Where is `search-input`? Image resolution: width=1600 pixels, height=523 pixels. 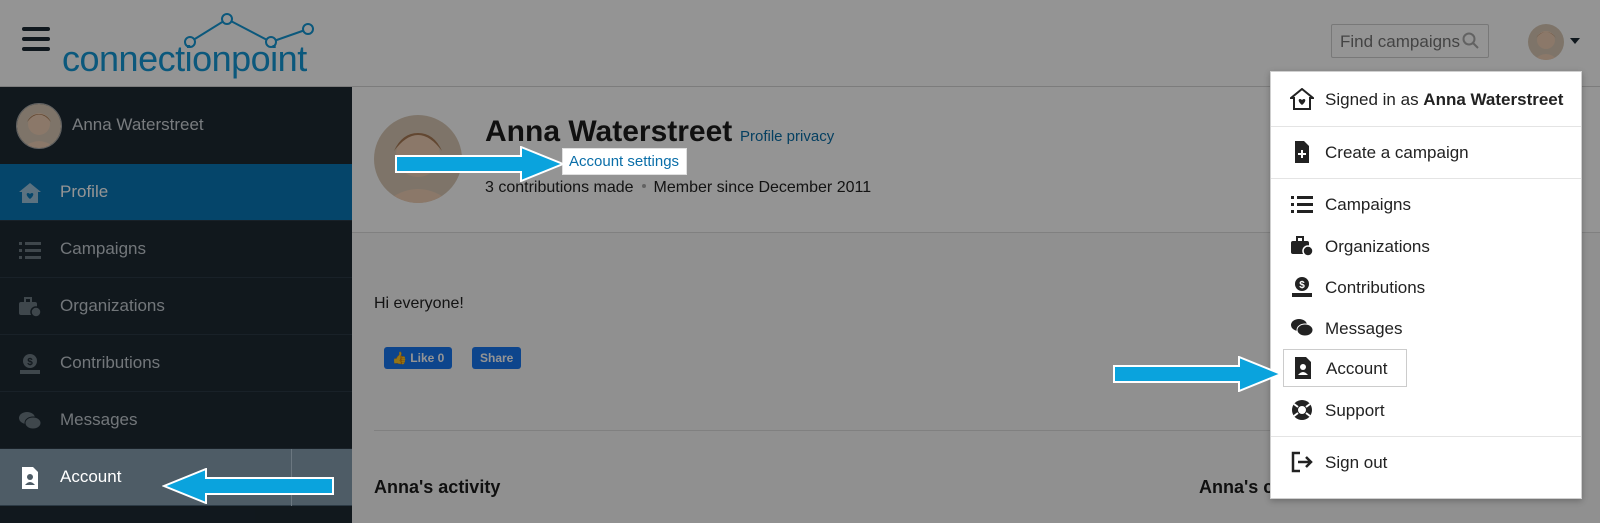 search-input is located at coordinates (1397, 42).